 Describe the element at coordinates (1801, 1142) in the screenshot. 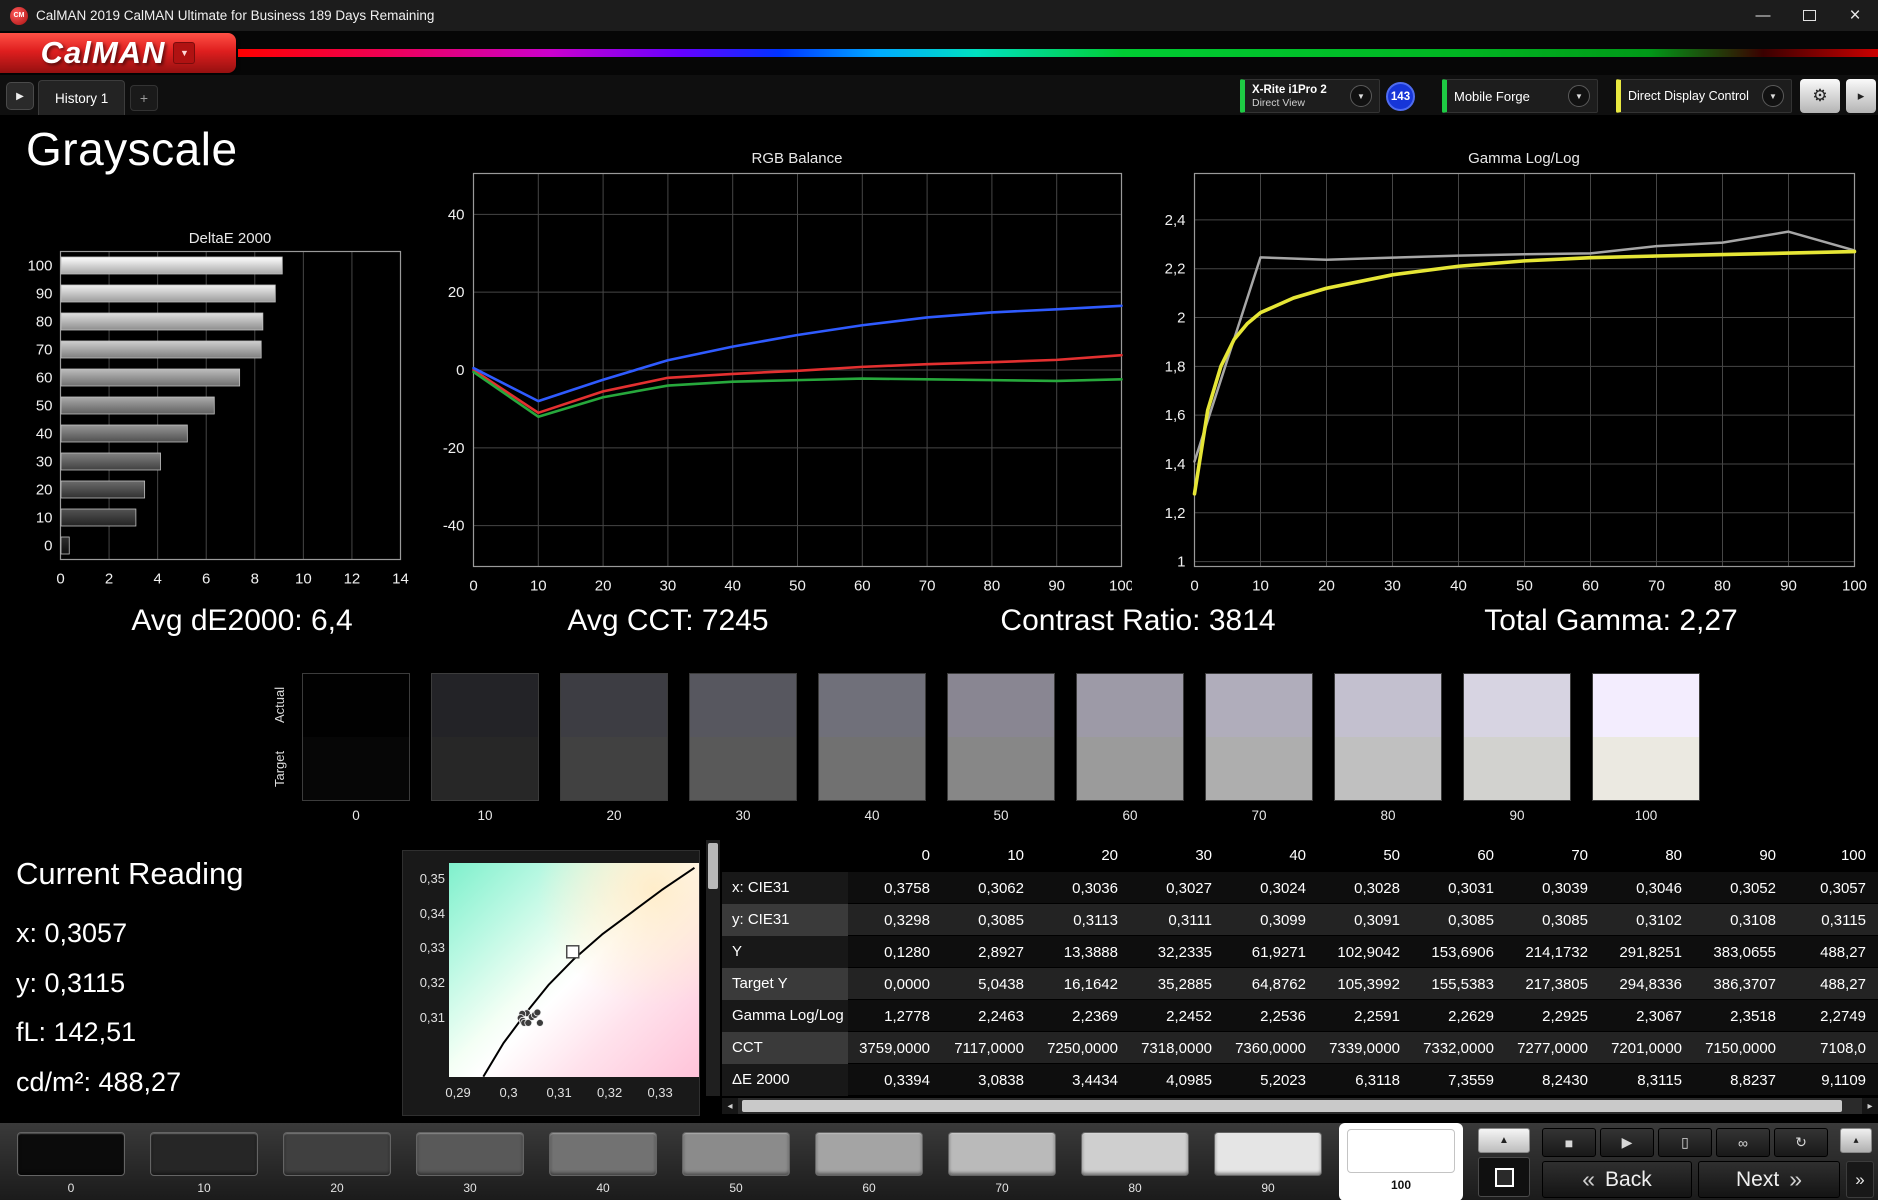

I see `reset-button: ↻` at that location.